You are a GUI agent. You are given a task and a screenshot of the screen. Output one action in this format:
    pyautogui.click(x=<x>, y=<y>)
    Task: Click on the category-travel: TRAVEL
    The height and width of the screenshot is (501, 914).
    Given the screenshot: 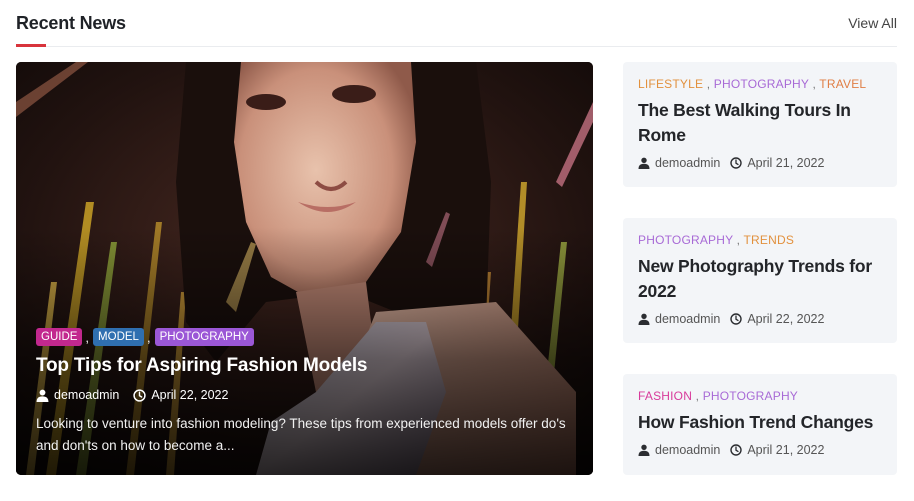 What is the action you would take?
    pyautogui.click(x=842, y=84)
    